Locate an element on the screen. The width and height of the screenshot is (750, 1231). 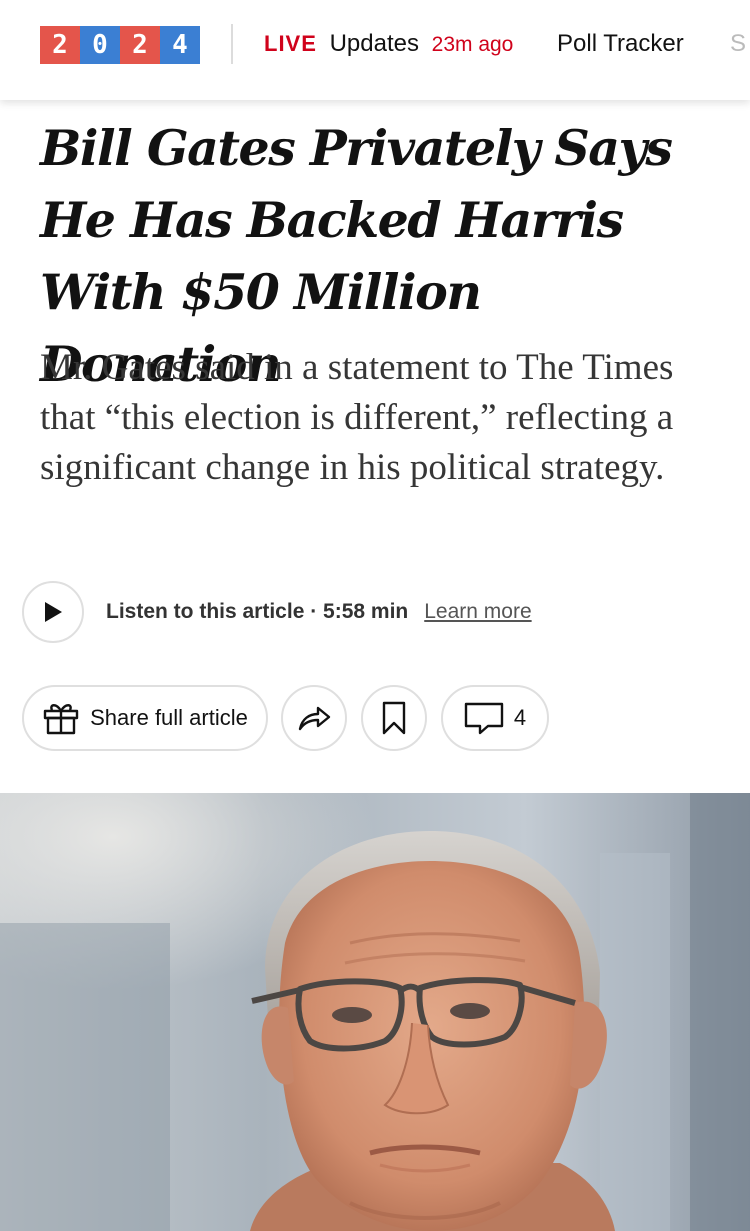
gift-icon is located at coordinates (61, 719).